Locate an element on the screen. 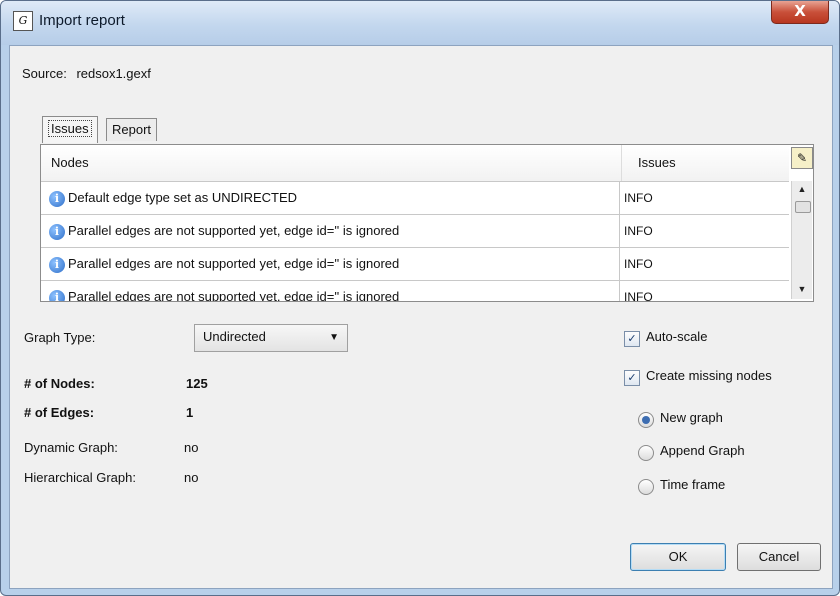 This screenshot has width=840, height=596. source-file: redsox1.gexf is located at coordinates (113, 73).